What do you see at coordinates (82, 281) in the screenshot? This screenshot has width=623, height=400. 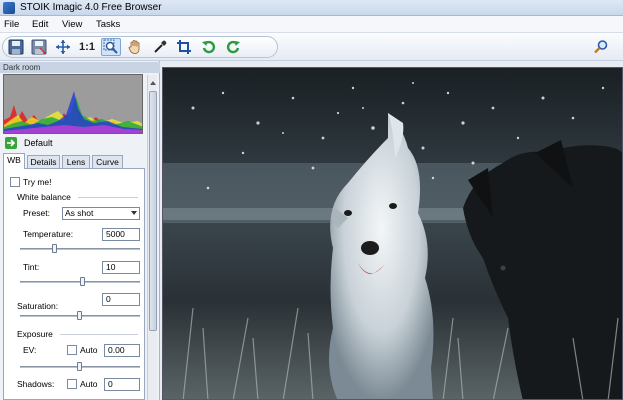 I see `tint-slider-thumb` at bounding box center [82, 281].